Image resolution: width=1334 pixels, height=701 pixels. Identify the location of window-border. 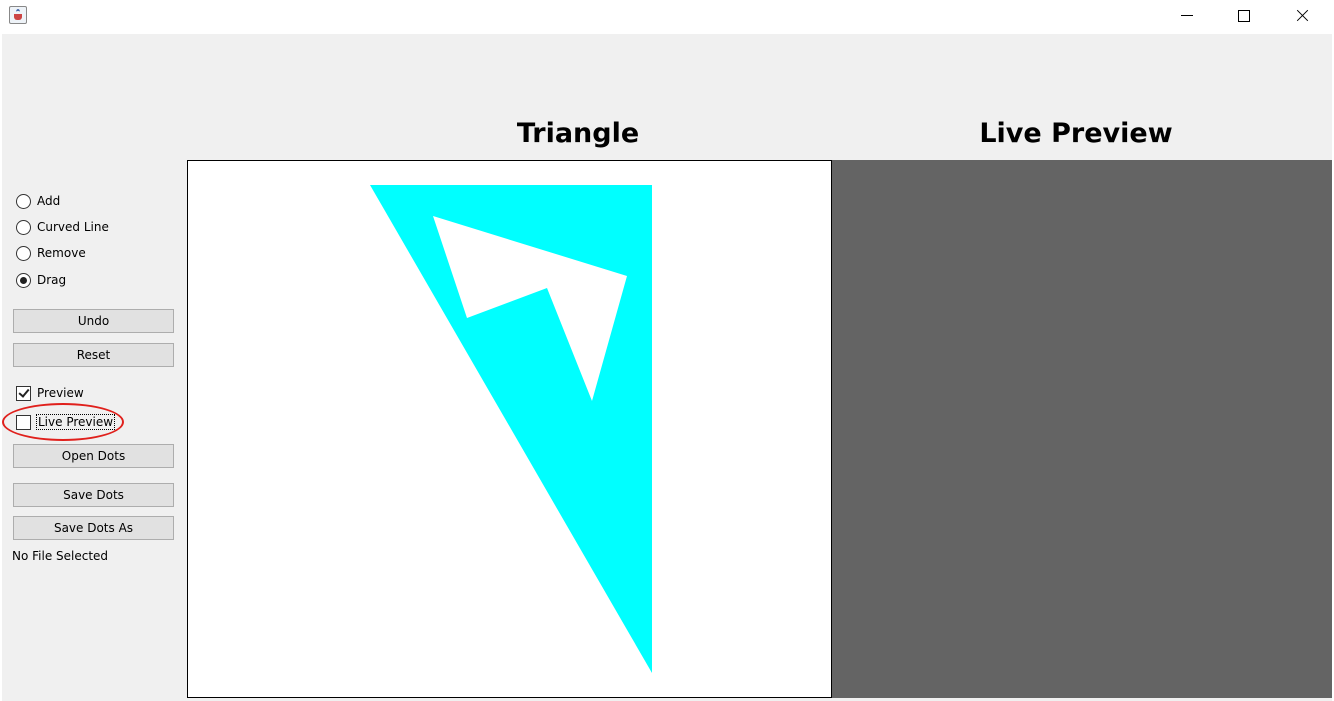
(1, 367).